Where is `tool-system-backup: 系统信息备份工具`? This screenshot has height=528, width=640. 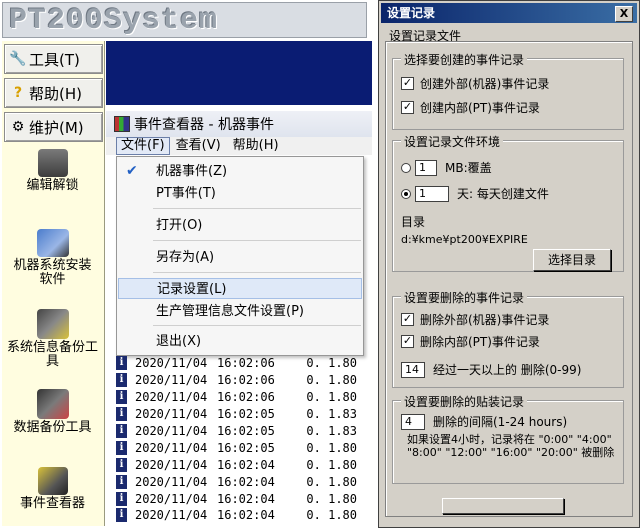
tool-system-backup: 系统信息备份工具 is located at coordinates (52, 339).